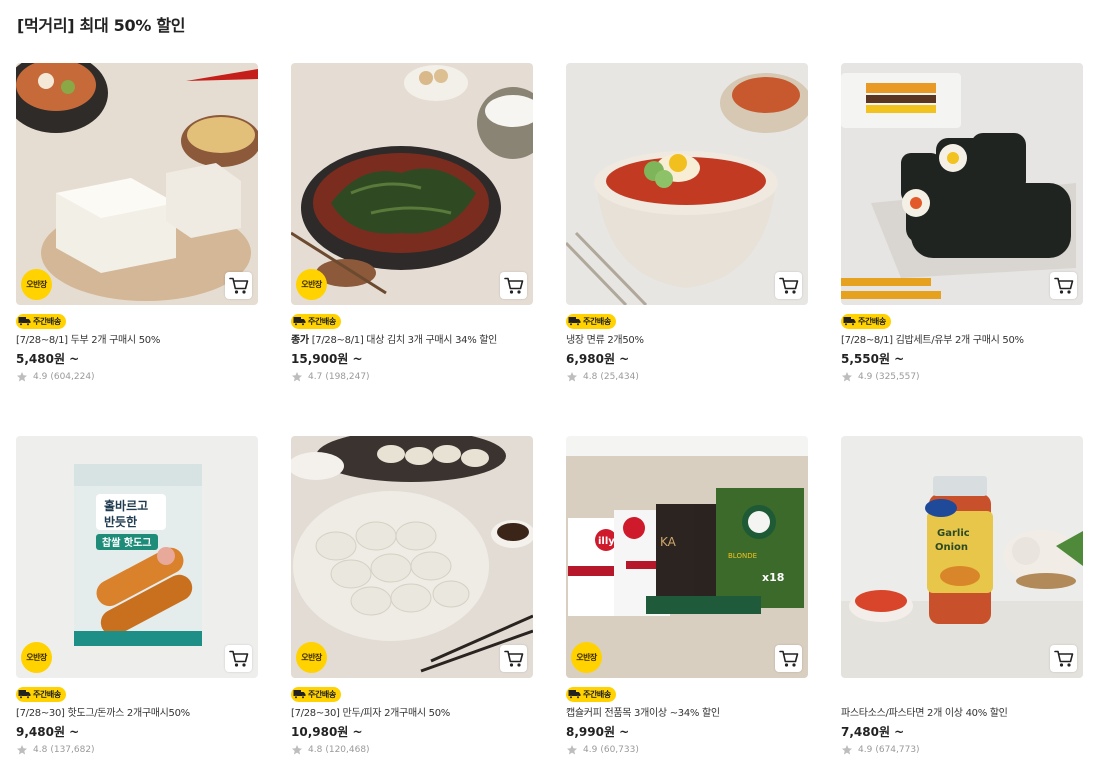  Describe the element at coordinates (873, 359) in the screenshot. I see `product-price: 5,550원 ~` at that location.